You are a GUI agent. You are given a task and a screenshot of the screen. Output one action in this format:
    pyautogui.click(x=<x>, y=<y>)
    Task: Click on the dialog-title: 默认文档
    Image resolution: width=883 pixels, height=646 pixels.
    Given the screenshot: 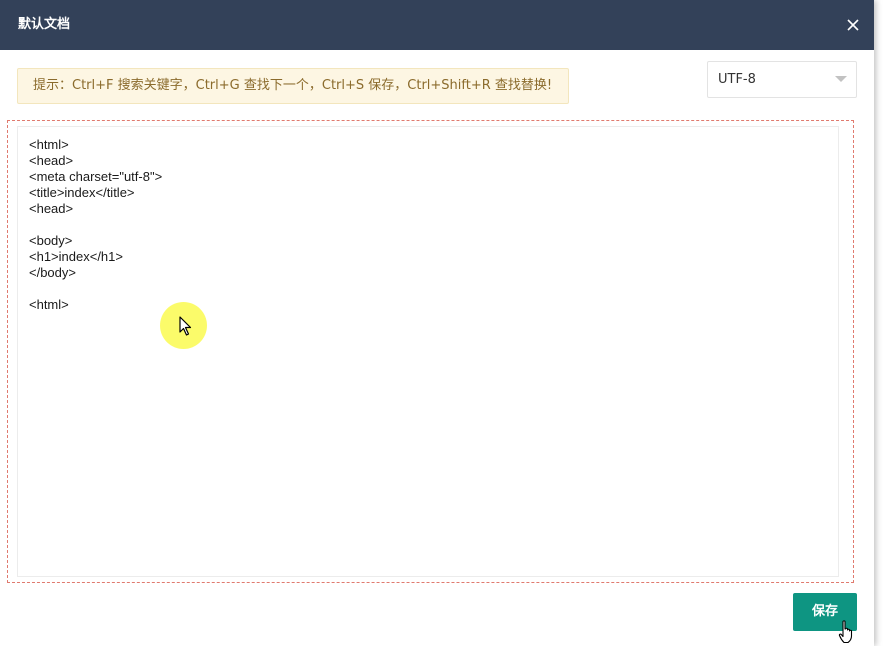 What is the action you would take?
    pyautogui.click(x=44, y=24)
    